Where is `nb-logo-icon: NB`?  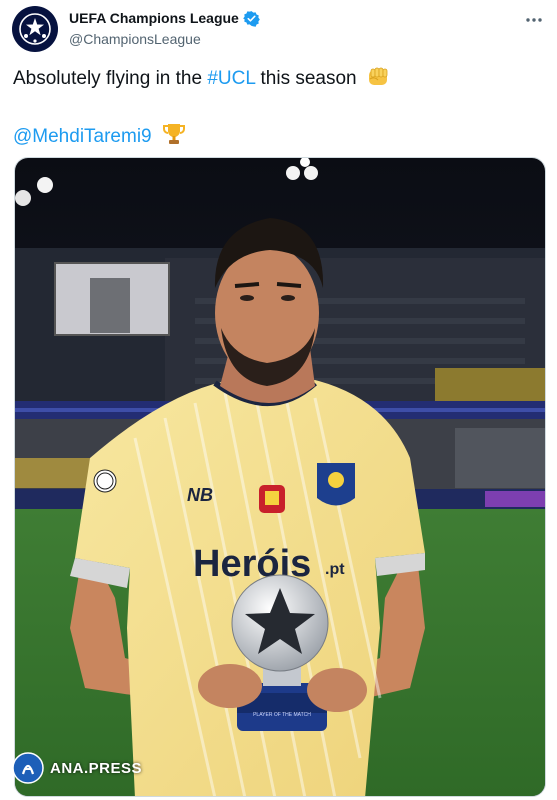
nb-logo-icon: NB is located at coordinates (200, 495).